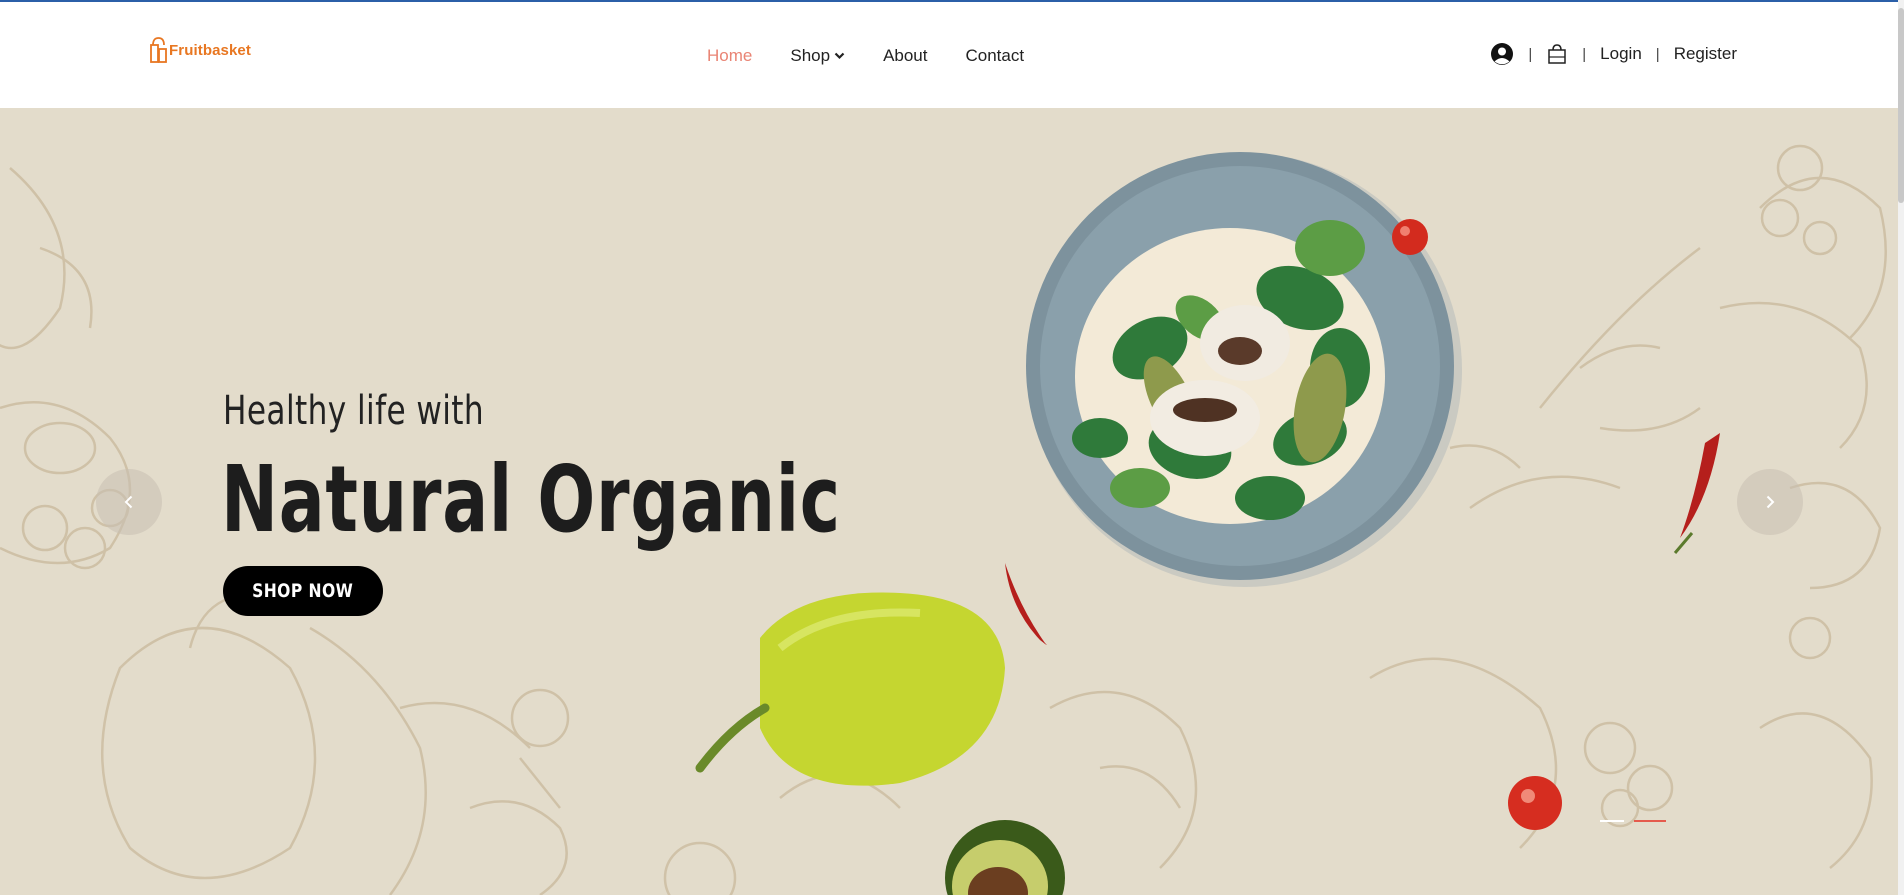 This screenshot has height=895, width=1904. What do you see at coordinates (531, 499) in the screenshot?
I see `hero-title: Natural Organic` at bounding box center [531, 499].